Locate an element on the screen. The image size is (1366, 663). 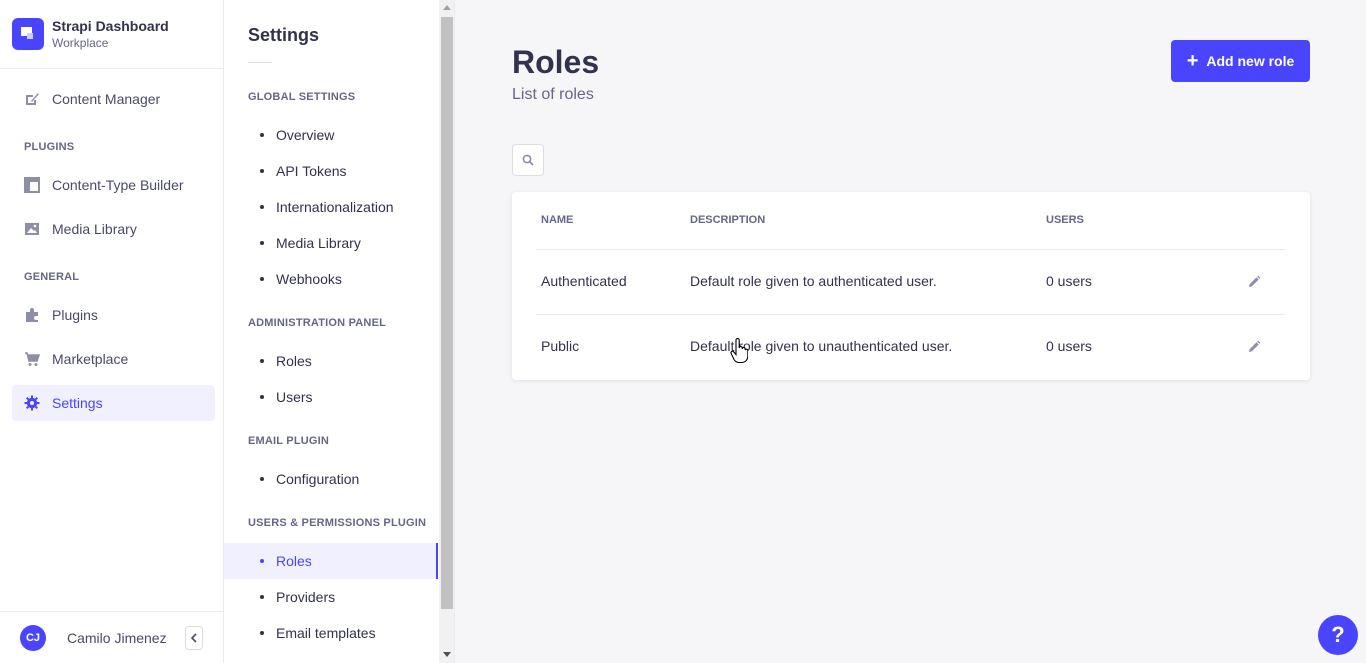
shopping-cart-icon is located at coordinates (32, 359).